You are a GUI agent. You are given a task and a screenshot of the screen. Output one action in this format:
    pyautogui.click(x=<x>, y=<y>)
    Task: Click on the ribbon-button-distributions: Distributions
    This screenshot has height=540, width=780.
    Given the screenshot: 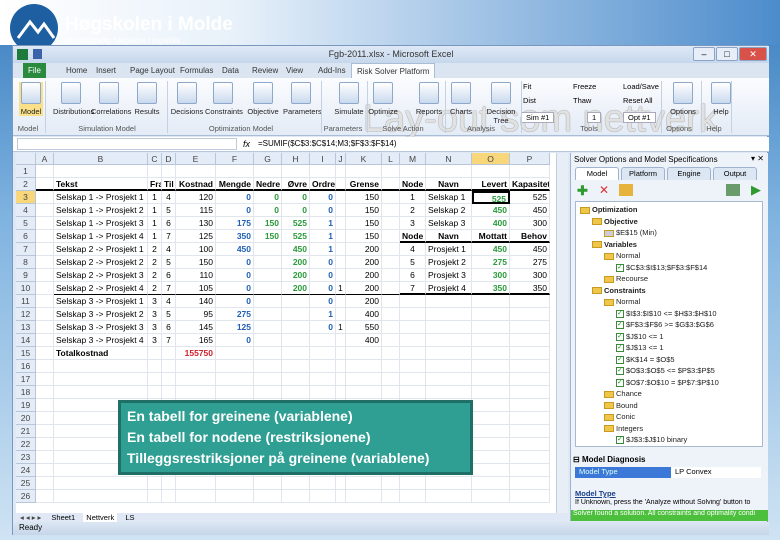 What is the action you would take?
    pyautogui.click(x=73, y=99)
    